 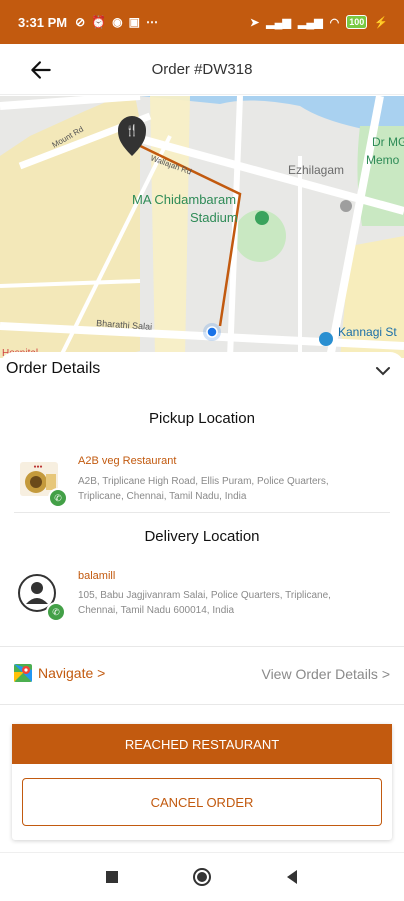 I want to click on alarm-icon: ⏰, so click(x=99, y=22).